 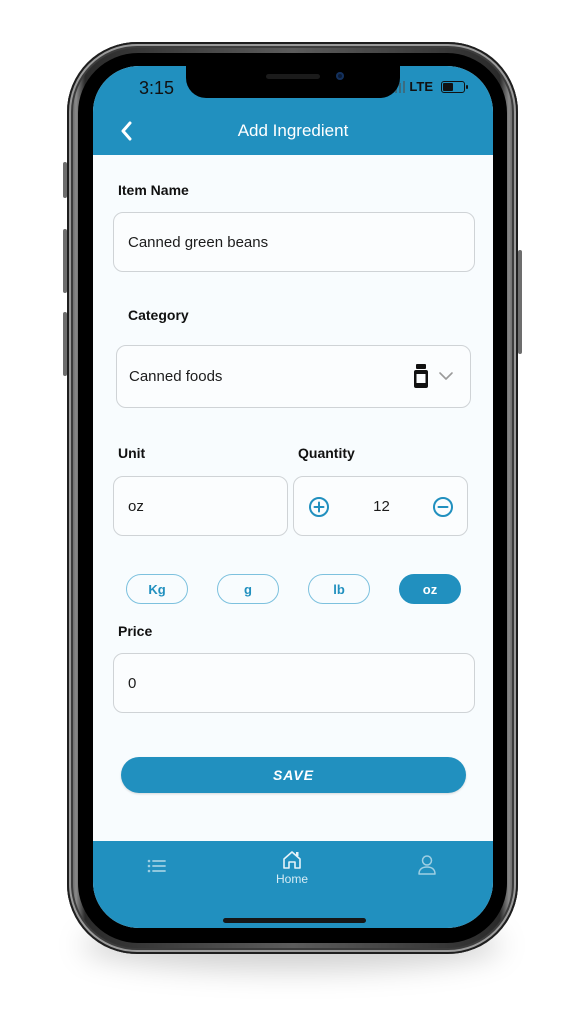 What do you see at coordinates (293, 775) in the screenshot?
I see `save-button: SAVE` at bounding box center [293, 775].